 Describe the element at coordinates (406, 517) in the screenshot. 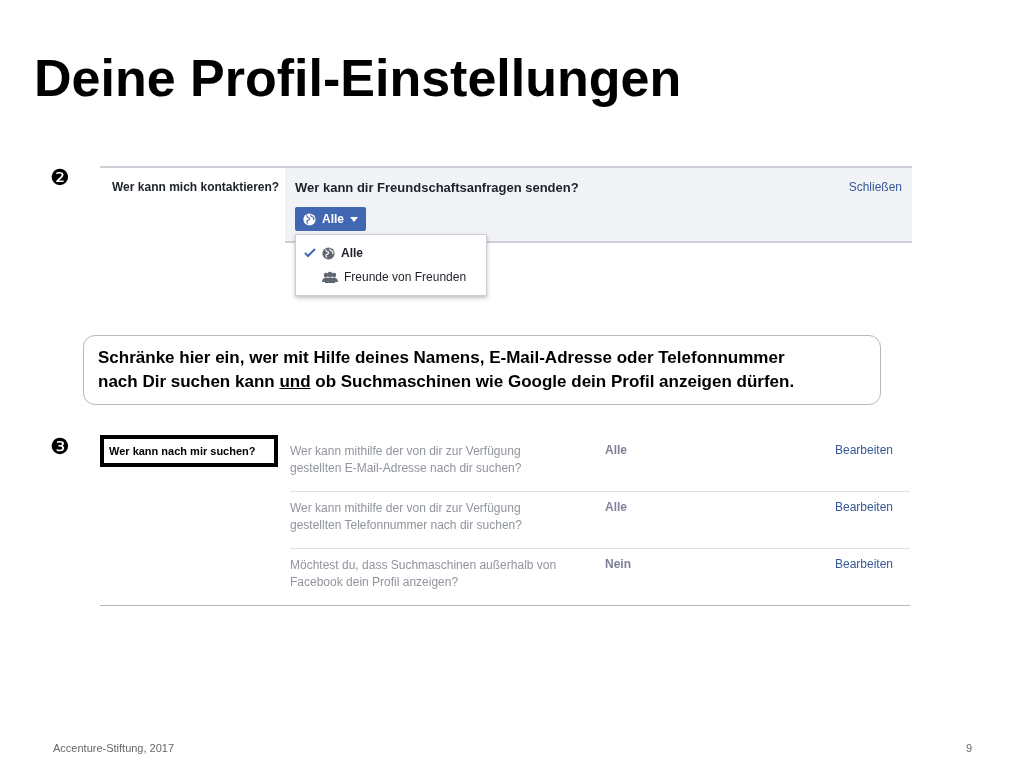

I see `setting-question: Wer kann mithilfe der von dir zur Verfügung gestellten Telefonnummer nach dir suchen?` at that location.